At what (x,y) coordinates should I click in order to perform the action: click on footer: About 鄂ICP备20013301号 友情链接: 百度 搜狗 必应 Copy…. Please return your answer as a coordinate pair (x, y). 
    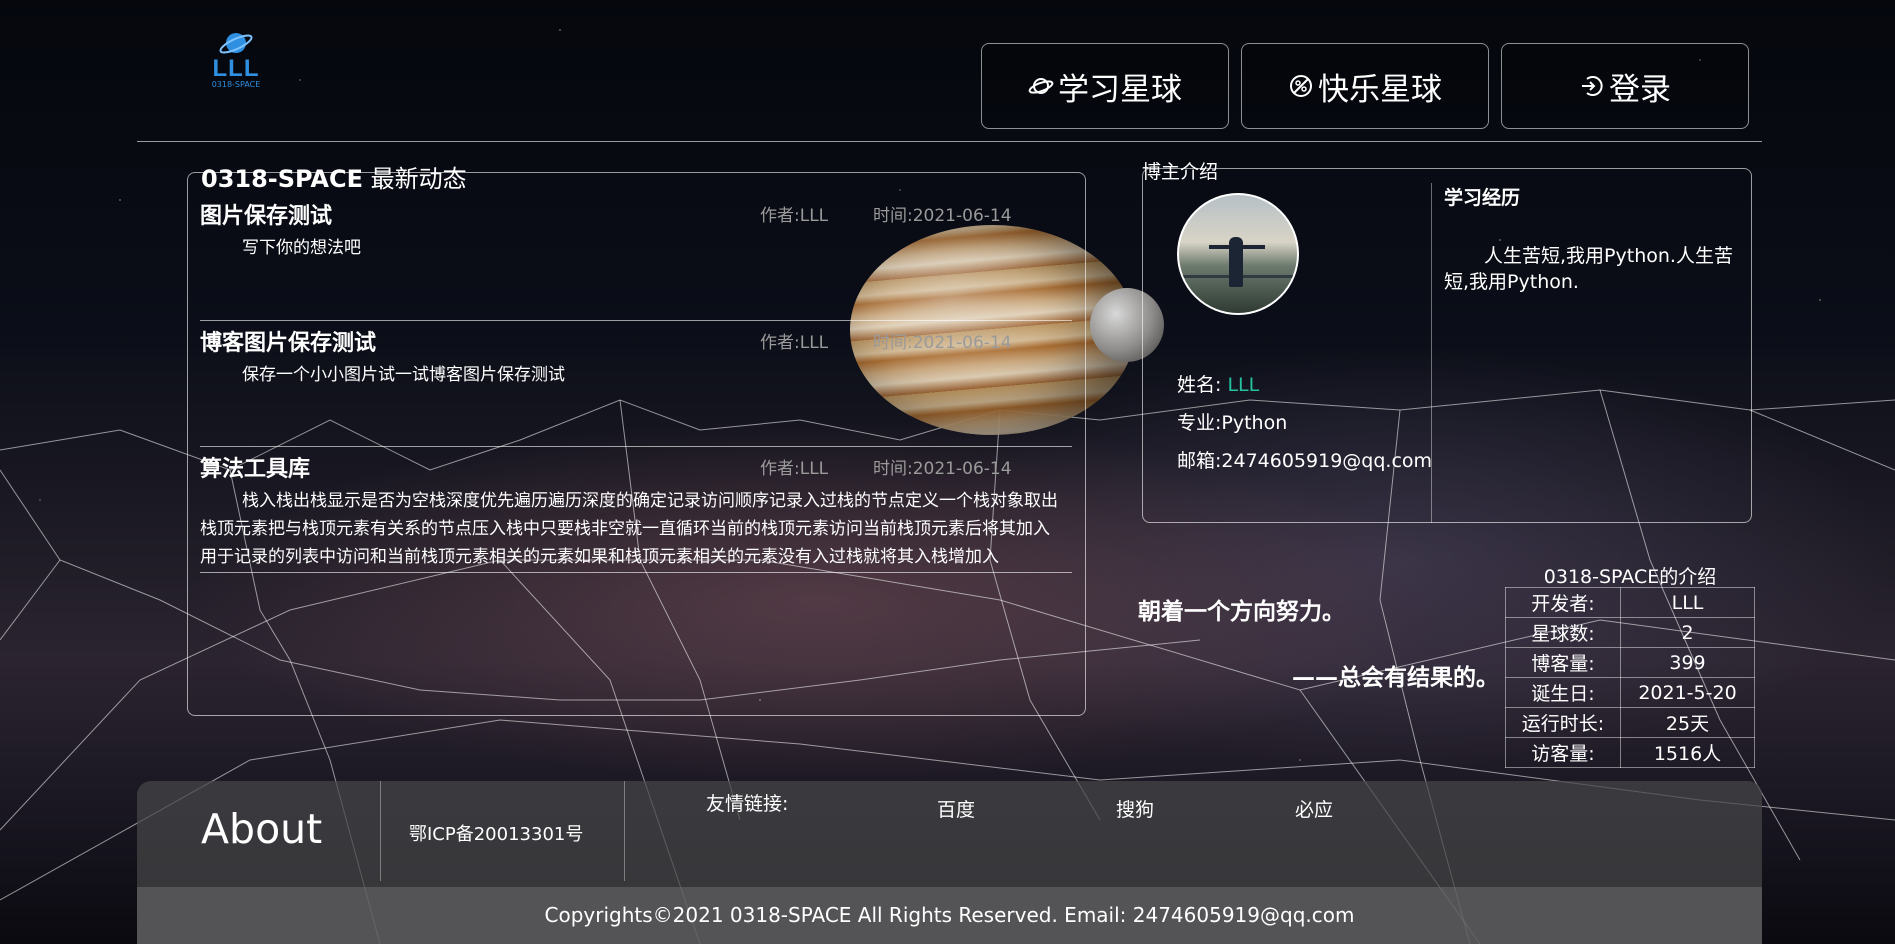
    Looking at the image, I should click on (949, 862).